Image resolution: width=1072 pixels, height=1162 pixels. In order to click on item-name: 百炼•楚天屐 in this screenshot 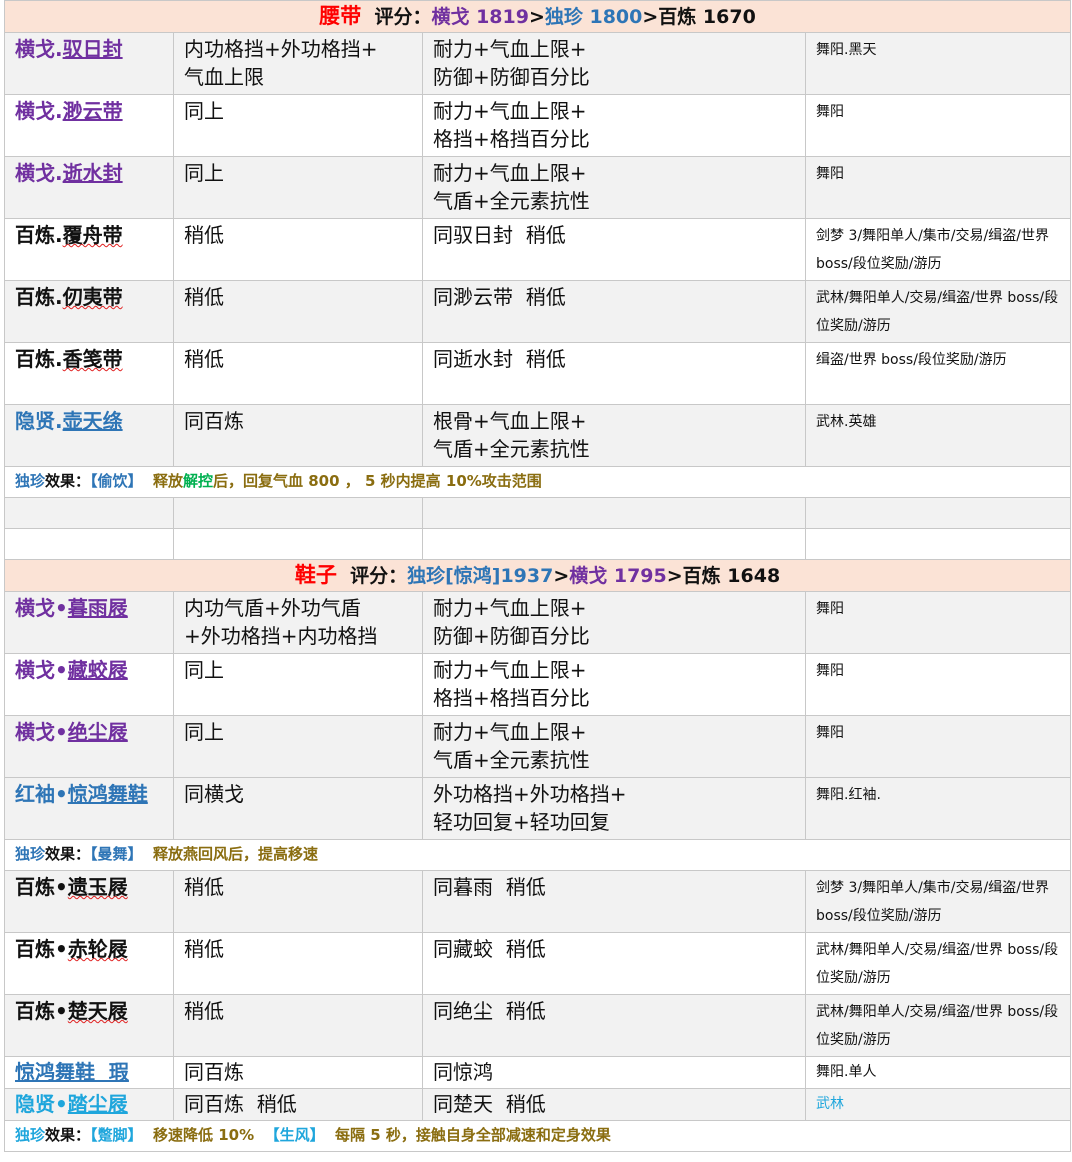, I will do `click(89, 1025)`.